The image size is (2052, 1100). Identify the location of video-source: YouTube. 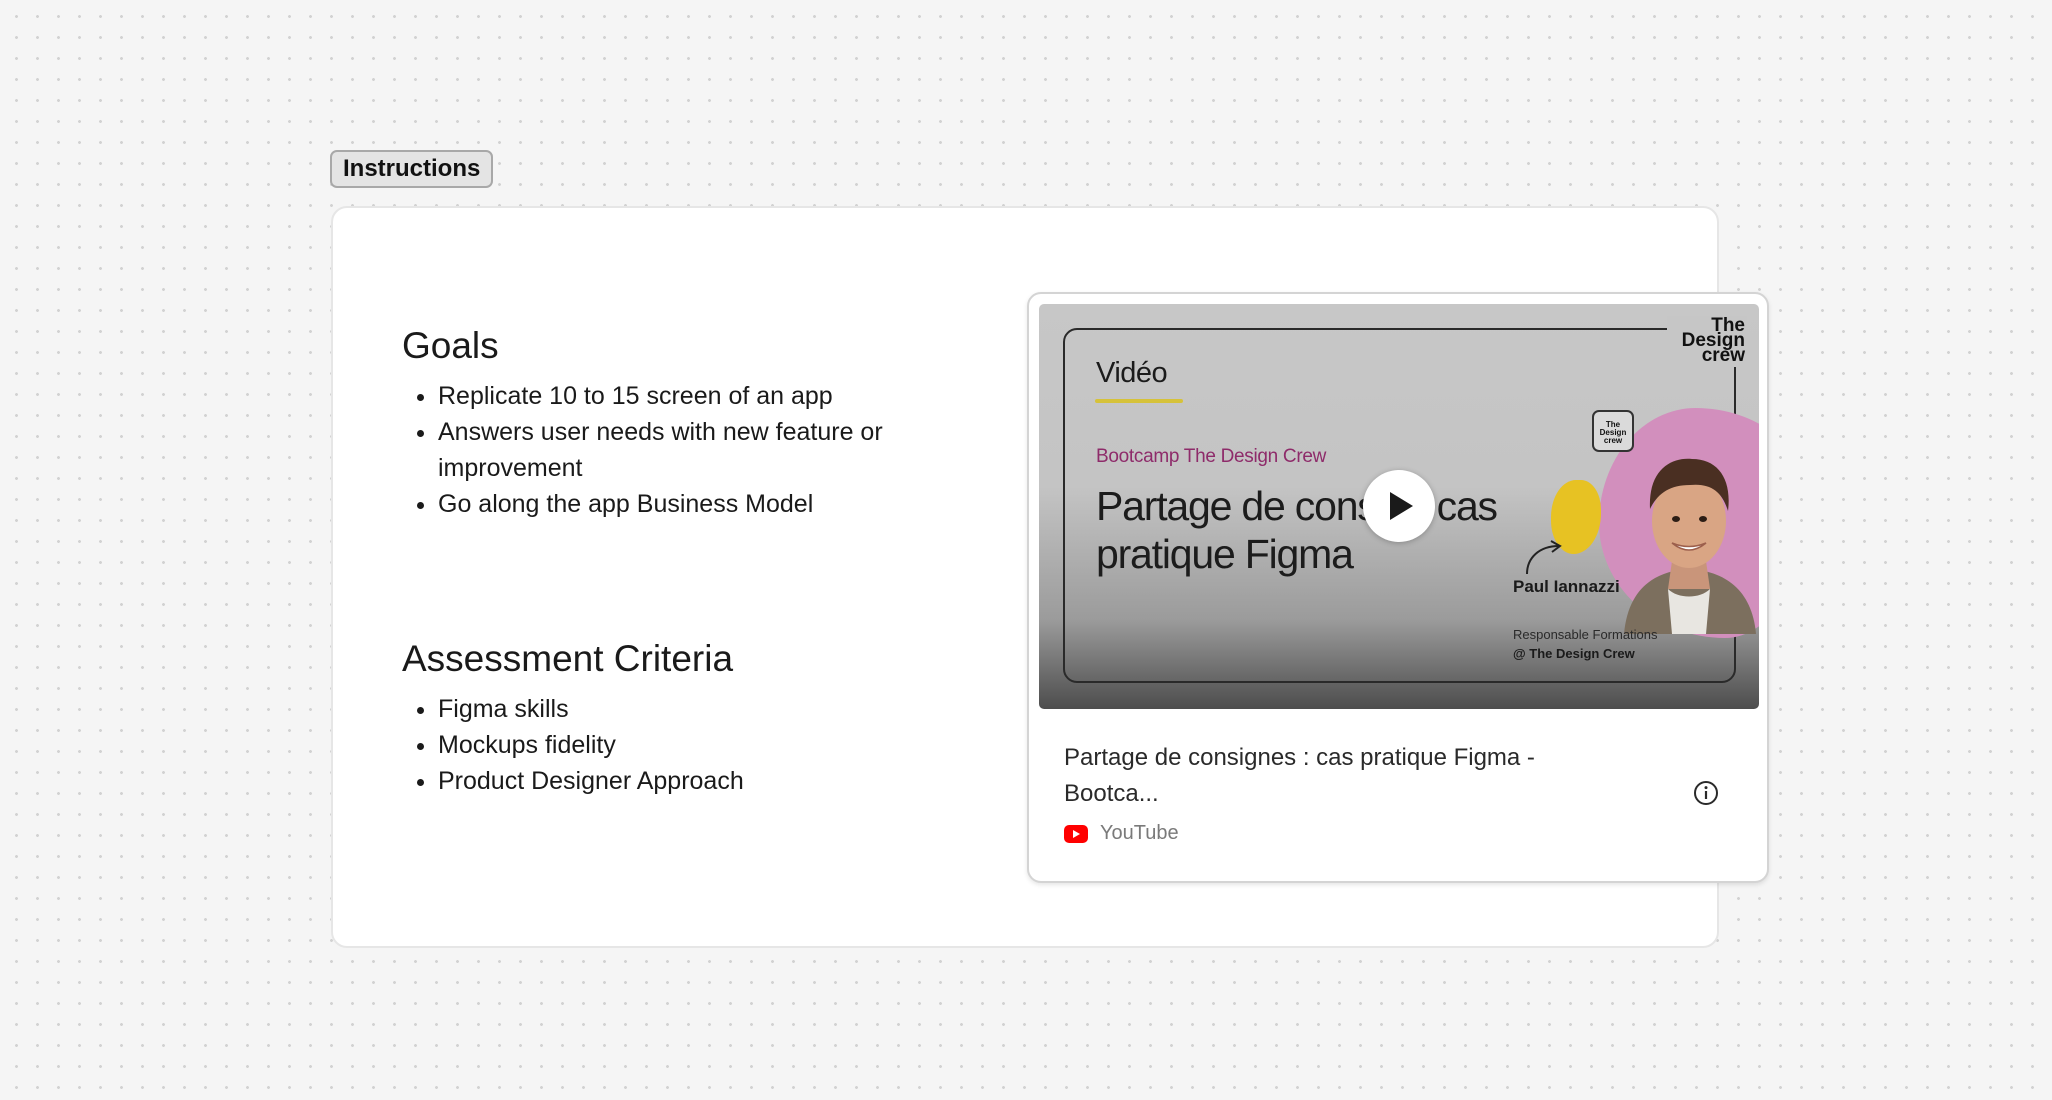
(1121, 833).